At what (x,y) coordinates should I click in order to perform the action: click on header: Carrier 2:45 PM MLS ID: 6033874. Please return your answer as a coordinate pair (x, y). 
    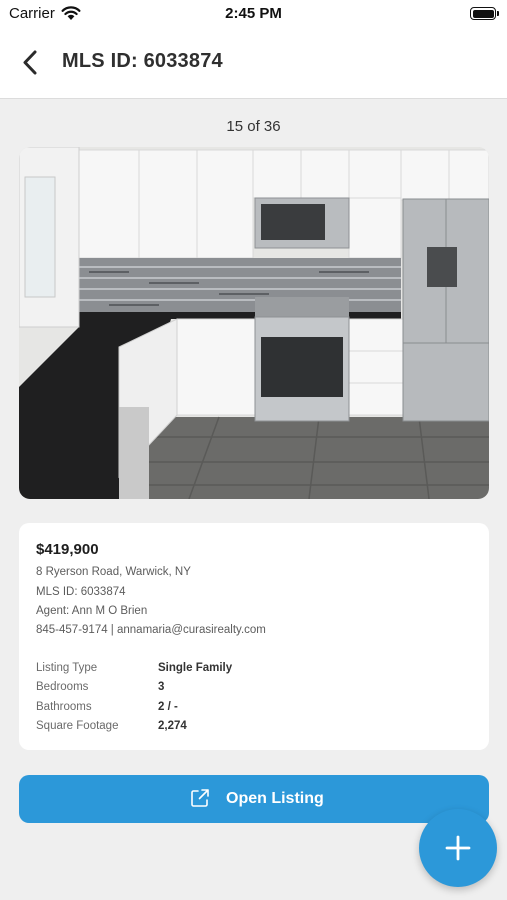
    Looking at the image, I should click on (253, 49).